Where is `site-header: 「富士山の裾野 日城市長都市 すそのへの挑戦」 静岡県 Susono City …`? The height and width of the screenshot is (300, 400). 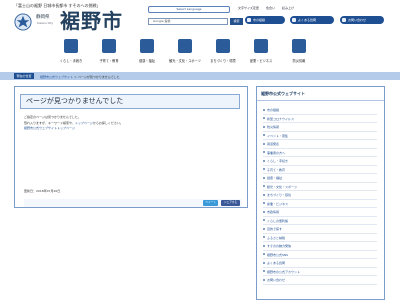 site-header: 「富士山の裾野 日城市長都市 すそのへの挑戦」 静岡県 Susono City … is located at coordinates (200, 17).